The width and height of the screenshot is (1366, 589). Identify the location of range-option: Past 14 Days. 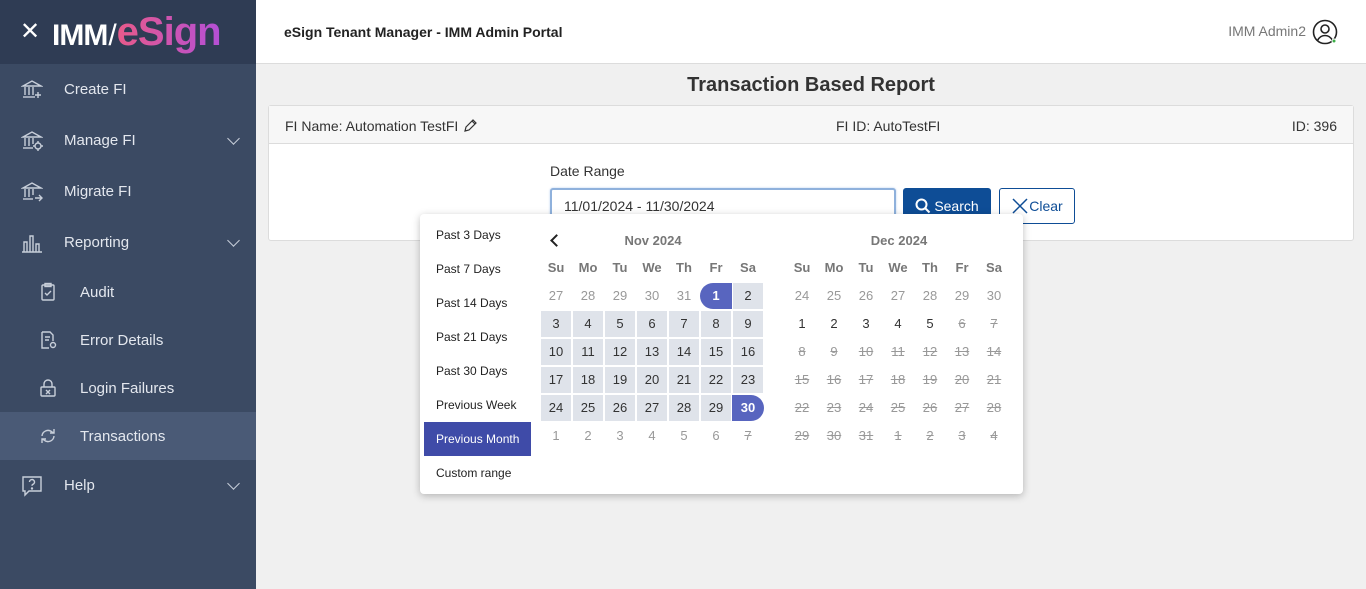
(477, 303).